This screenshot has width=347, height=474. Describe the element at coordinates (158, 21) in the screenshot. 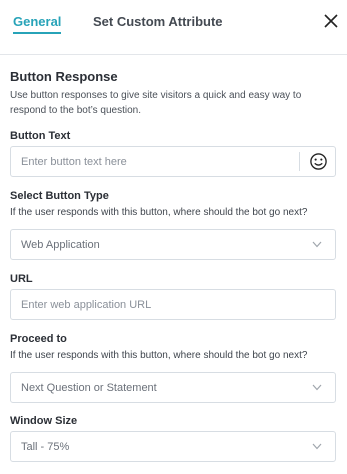

I see `tab-set-custom-attribute: Set Custom Attribute` at that location.